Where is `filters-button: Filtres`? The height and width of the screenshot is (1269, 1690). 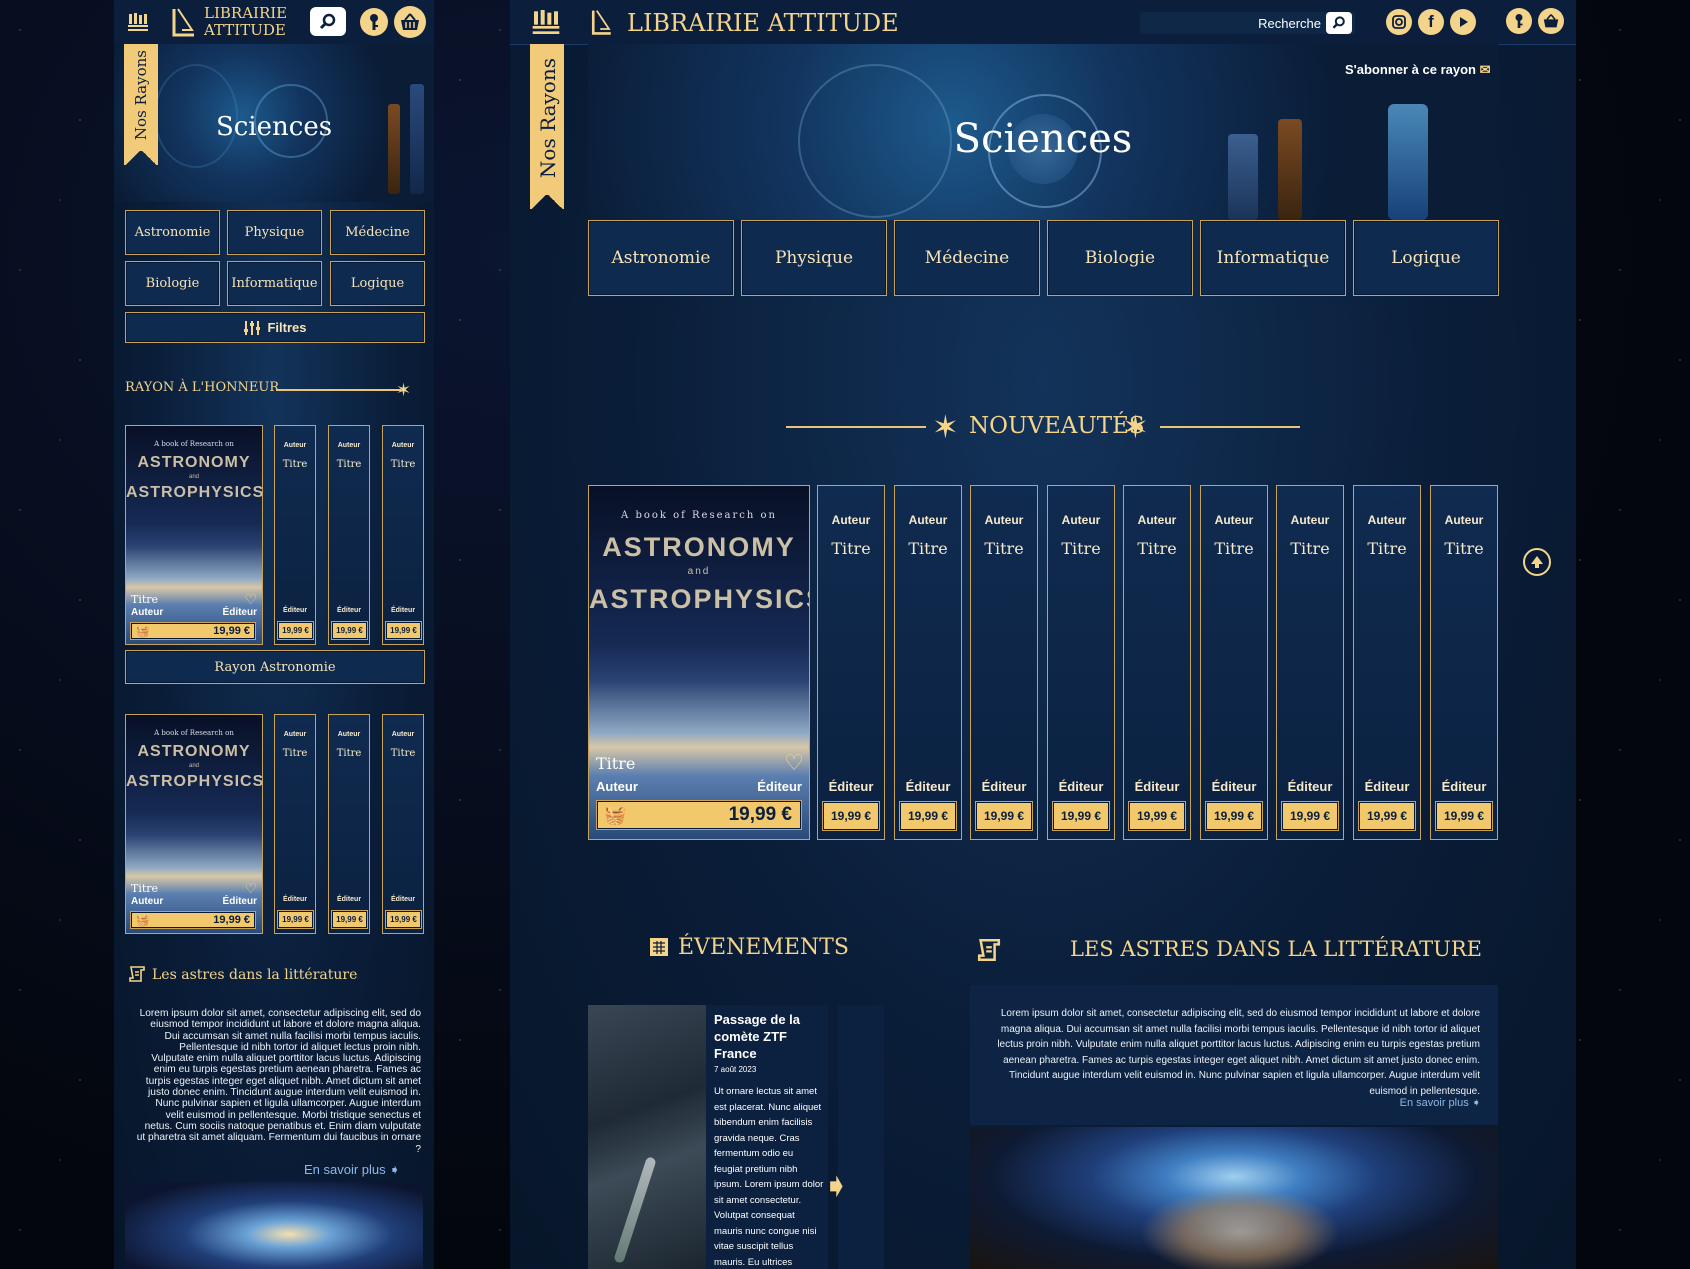
filters-button: Filtres is located at coordinates (275, 327).